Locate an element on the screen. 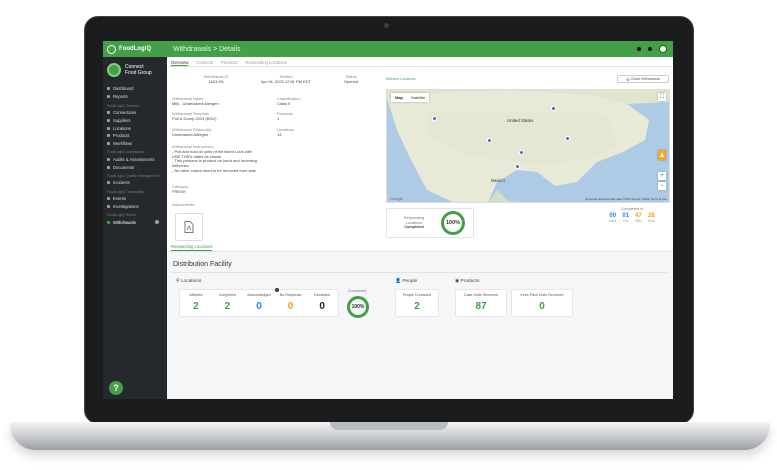 This screenshot has width=777, height=470. map-canvas is located at coordinates (528, 146).